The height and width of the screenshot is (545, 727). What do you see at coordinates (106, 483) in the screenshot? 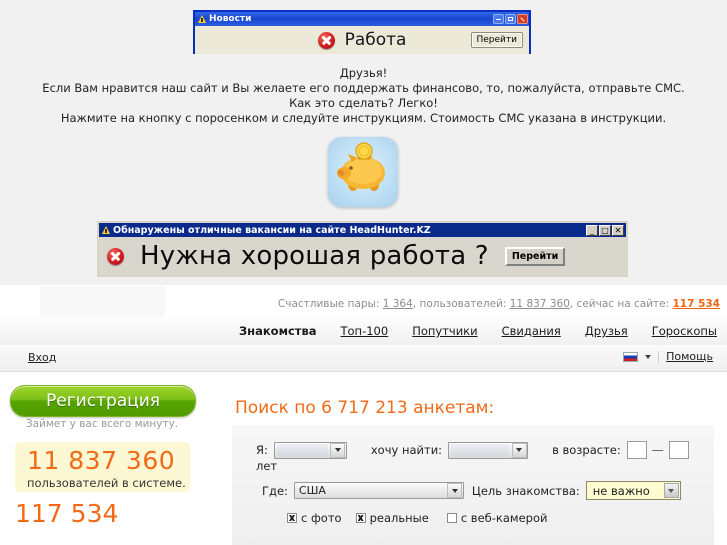
I see `users-count-caption: пользователей в системе.` at bounding box center [106, 483].